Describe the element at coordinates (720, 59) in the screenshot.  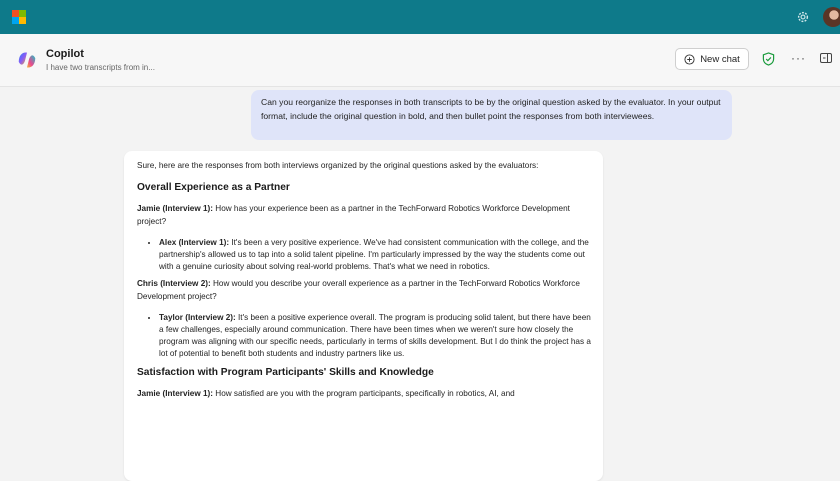
I see `new-chat-label: New chat` at that location.